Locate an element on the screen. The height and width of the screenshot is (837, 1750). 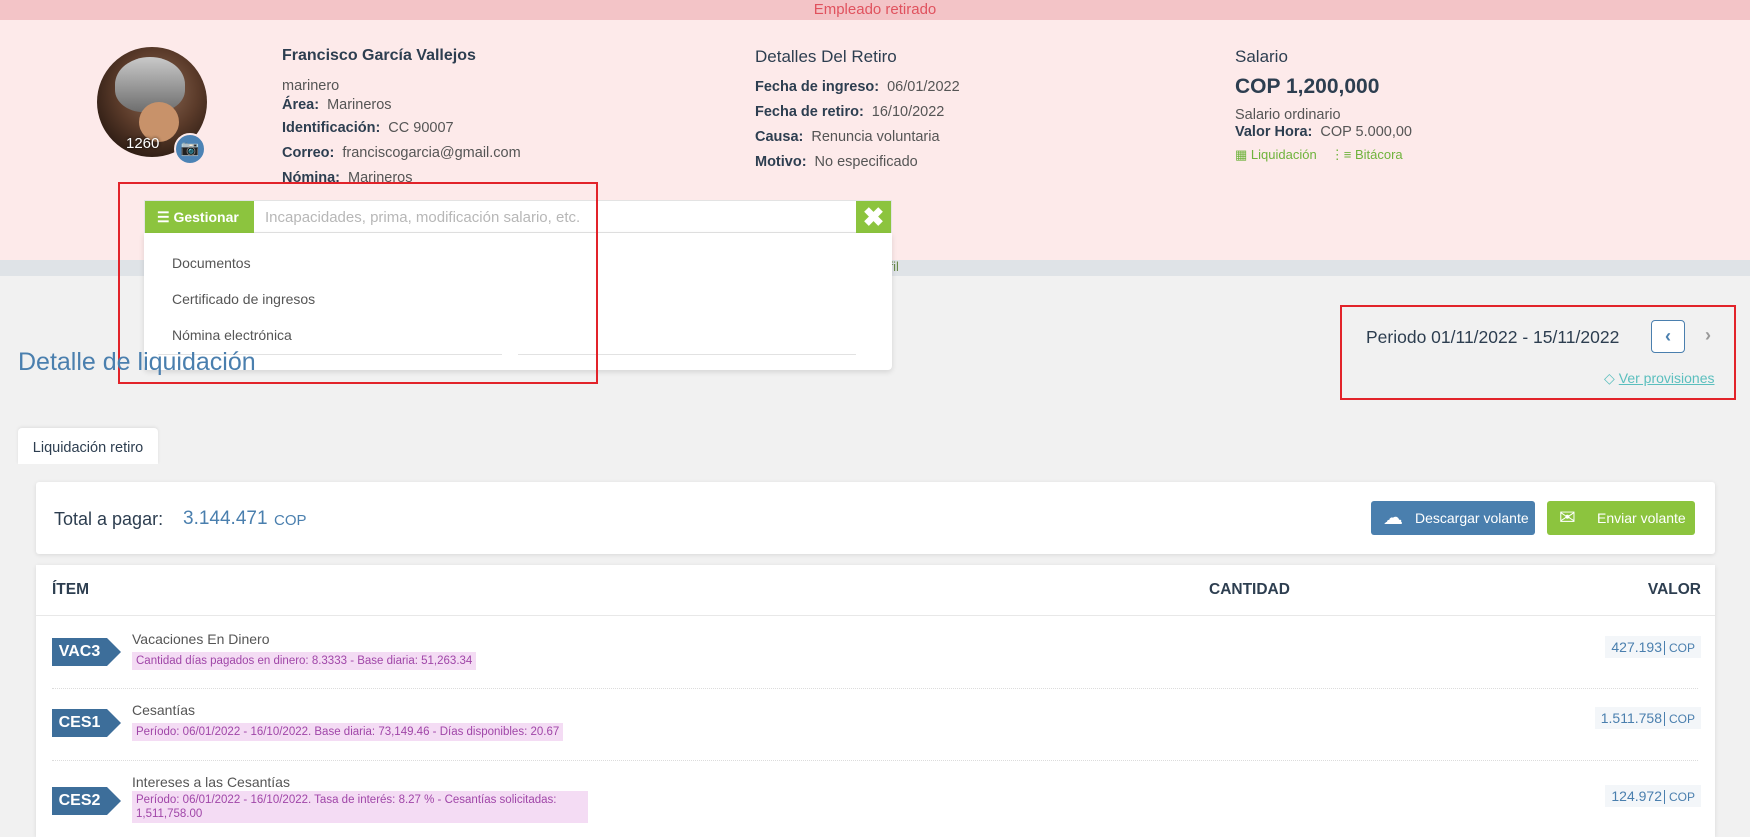
employee-name: Francisco García Vallejos is located at coordinates (379, 55).